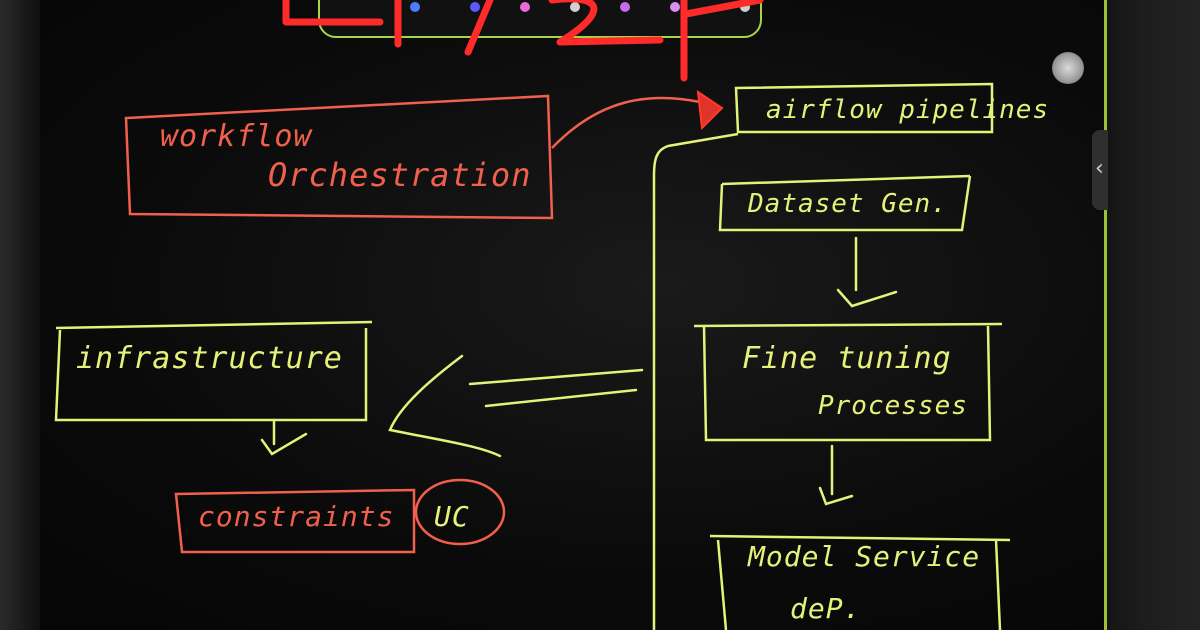 The width and height of the screenshot is (1200, 630). I want to click on workflow-orchestration-node: workflow Orchestration, so click(339, 157).